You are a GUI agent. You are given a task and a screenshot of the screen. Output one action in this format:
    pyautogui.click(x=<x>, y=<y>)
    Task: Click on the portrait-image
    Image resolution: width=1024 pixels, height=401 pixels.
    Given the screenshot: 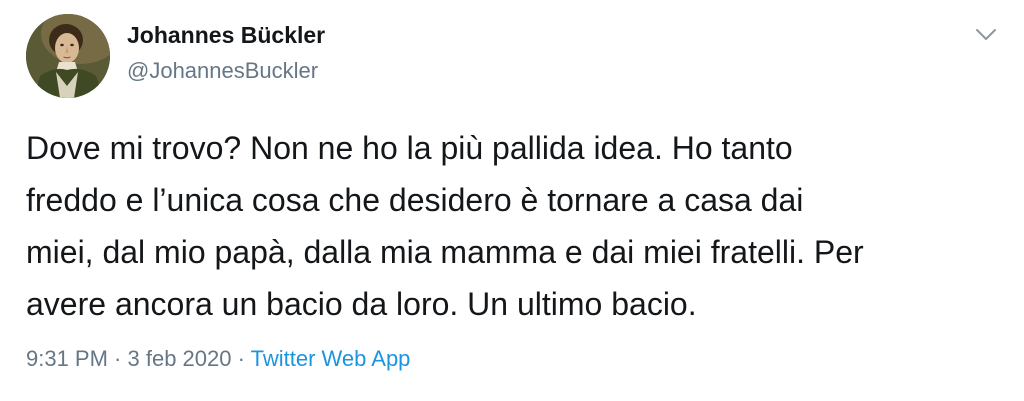 What is the action you would take?
    pyautogui.click(x=68, y=56)
    